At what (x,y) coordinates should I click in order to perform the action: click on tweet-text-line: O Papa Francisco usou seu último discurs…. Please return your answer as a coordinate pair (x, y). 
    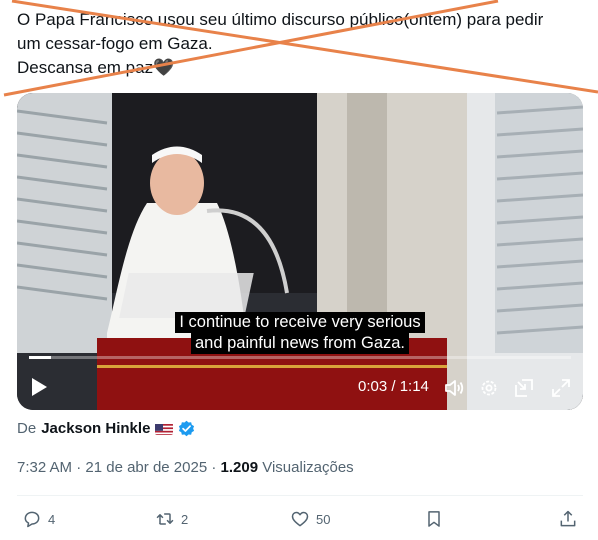
    Looking at the image, I should click on (280, 19).